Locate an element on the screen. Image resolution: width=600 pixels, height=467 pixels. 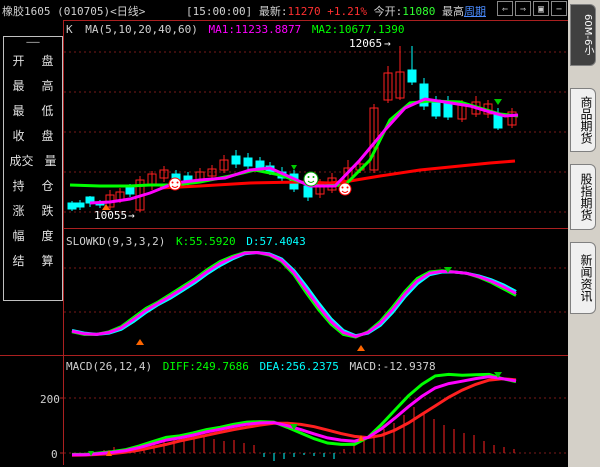
menu-item-open: 开盘 is located at coordinates (33, 61).